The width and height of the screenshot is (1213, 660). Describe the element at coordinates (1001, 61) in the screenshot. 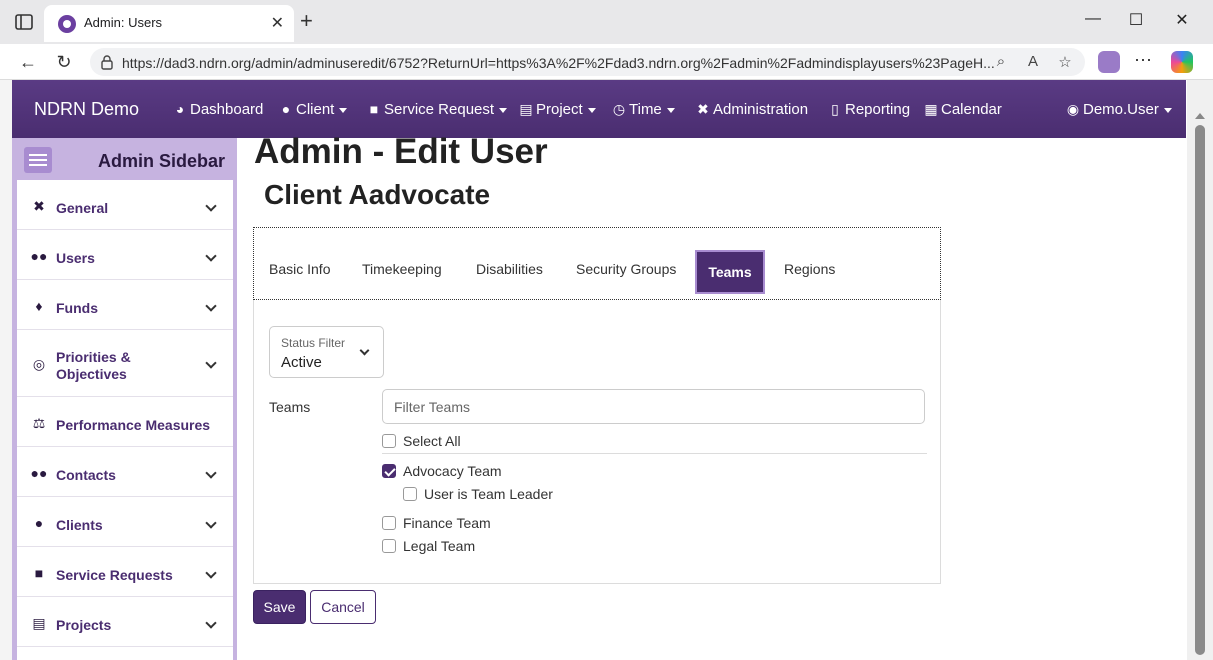

I see `zoom-icon: ⌕` at that location.